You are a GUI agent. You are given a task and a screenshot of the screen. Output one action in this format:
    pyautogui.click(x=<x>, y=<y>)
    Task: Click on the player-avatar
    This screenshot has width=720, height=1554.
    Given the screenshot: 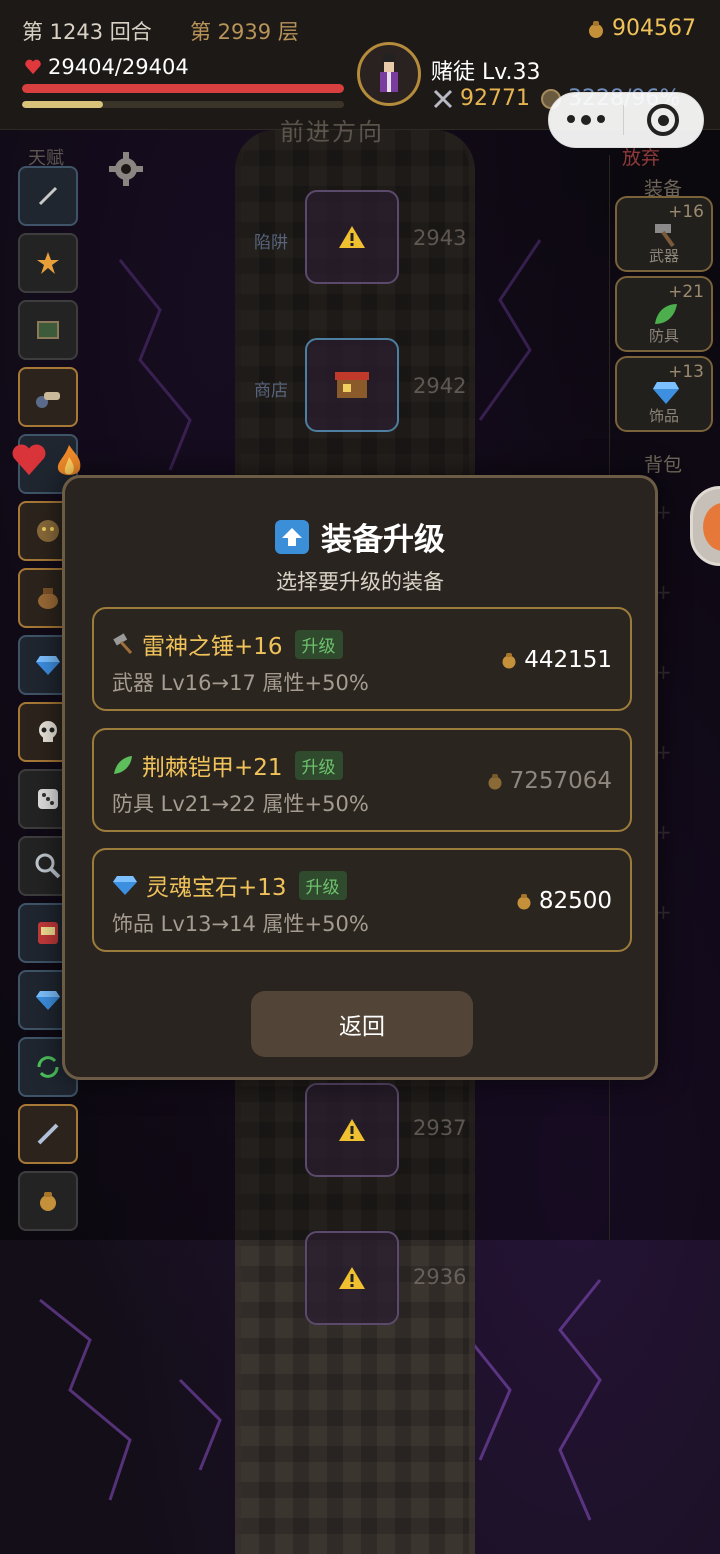 What is the action you would take?
    pyautogui.click(x=389, y=74)
    